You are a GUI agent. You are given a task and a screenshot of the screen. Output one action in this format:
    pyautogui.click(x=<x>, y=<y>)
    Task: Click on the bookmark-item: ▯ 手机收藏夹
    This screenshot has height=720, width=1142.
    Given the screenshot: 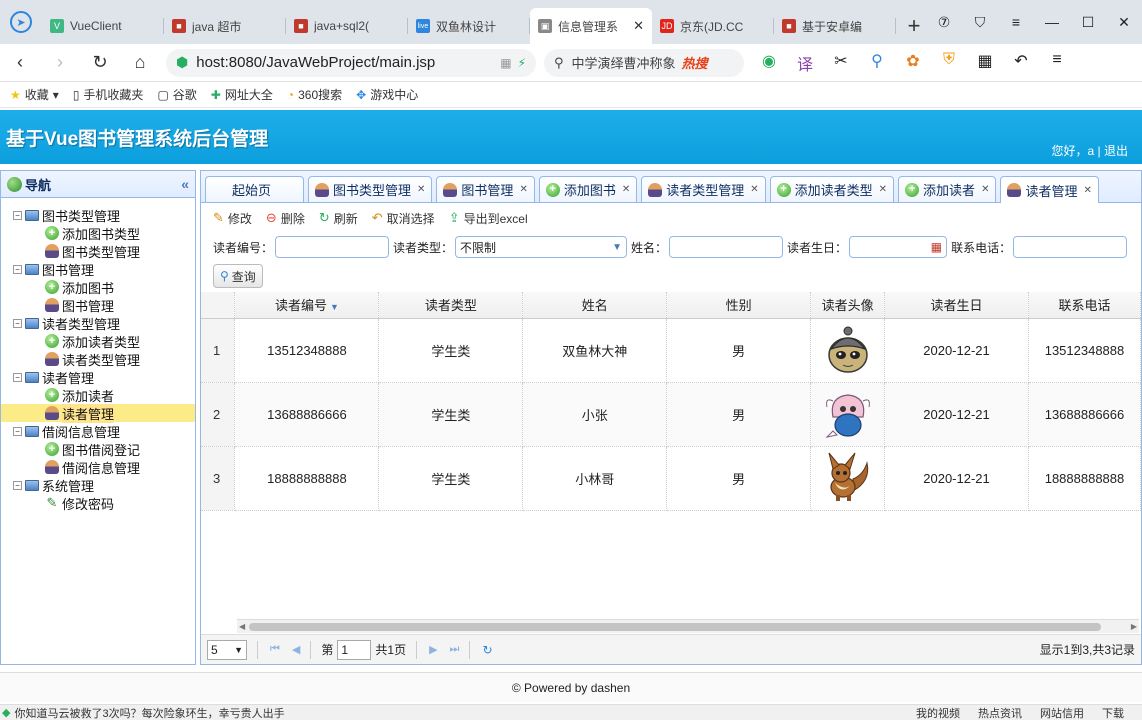 What is the action you would take?
    pyautogui.click(x=108, y=94)
    